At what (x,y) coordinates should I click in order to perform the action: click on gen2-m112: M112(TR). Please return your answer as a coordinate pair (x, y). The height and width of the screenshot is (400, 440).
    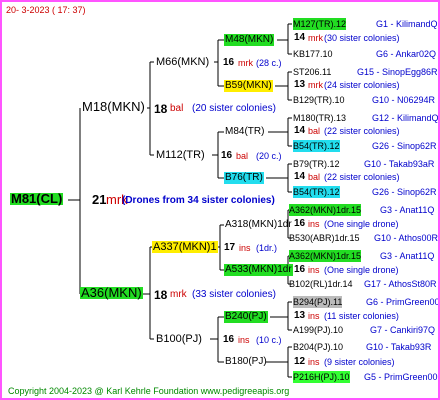
    Looking at the image, I should click on (180, 155).